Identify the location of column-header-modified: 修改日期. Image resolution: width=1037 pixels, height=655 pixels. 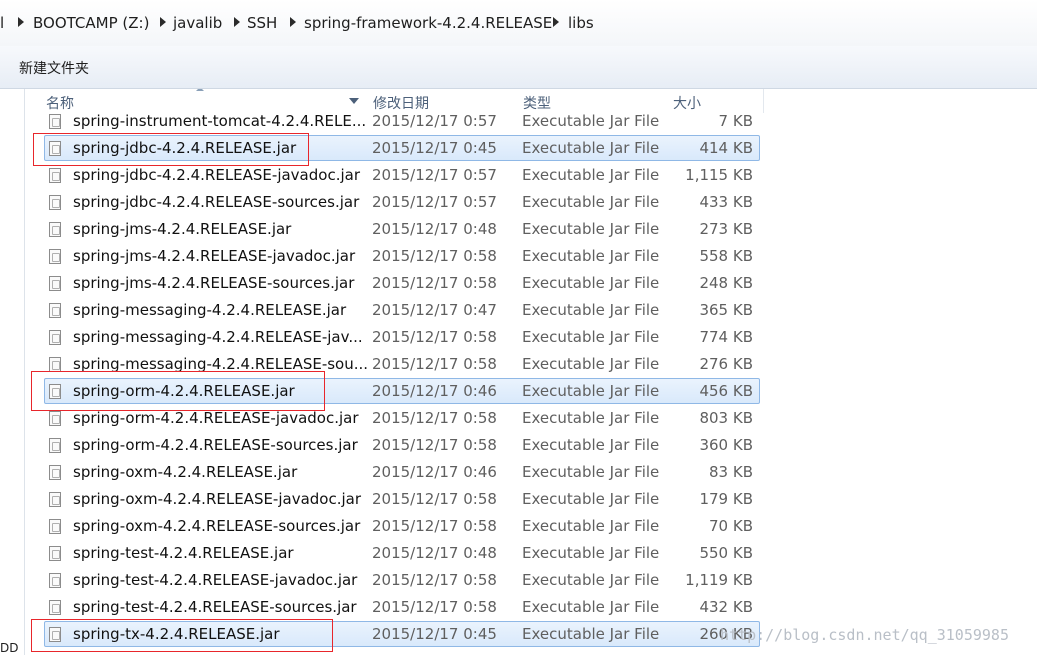
(440, 101).